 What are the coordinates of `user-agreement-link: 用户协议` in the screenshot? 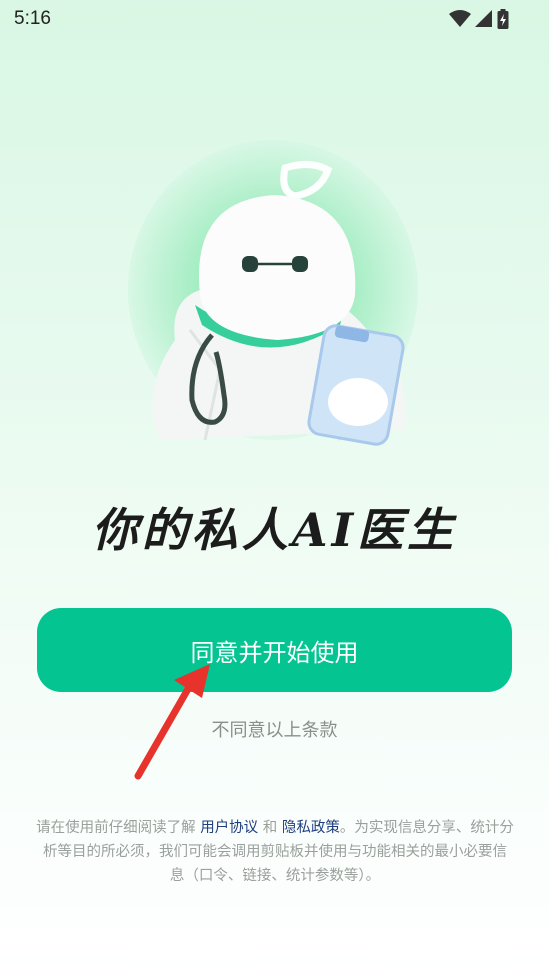 It's located at (229, 828).